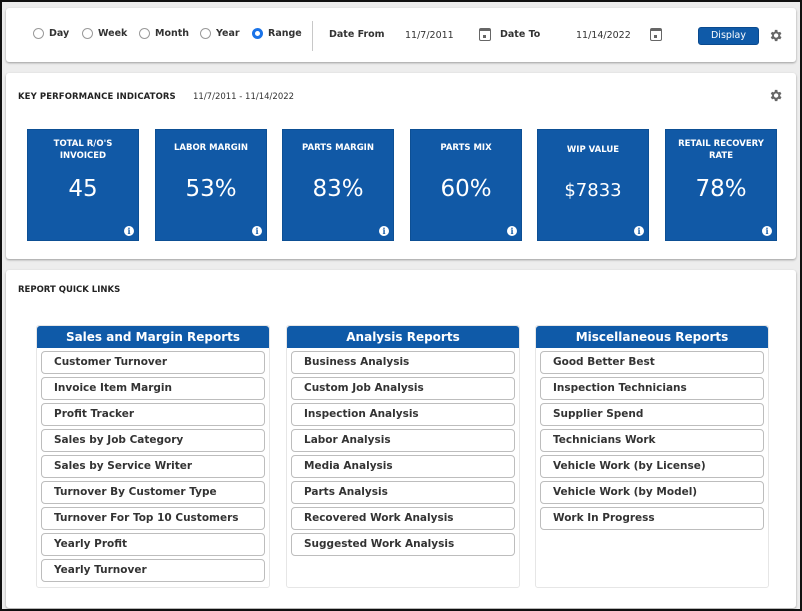 Image resolution: width=802 pixels, height=611 pixels. What do you see at coordinates (153, 388) in the screenshot?
I see `report-link: Invoice Item Margin` at bounding box center [153, 388].